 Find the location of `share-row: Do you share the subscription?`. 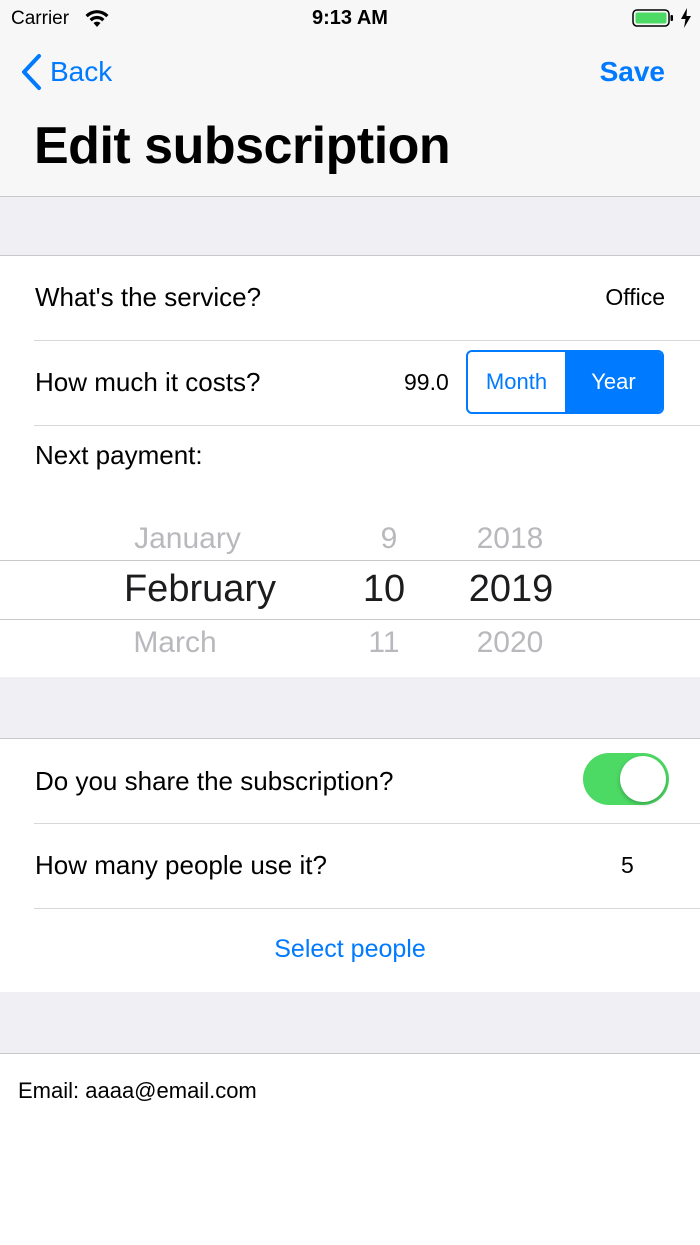

share-row: Do you share the subscription? is located at coordinates (350, 781).